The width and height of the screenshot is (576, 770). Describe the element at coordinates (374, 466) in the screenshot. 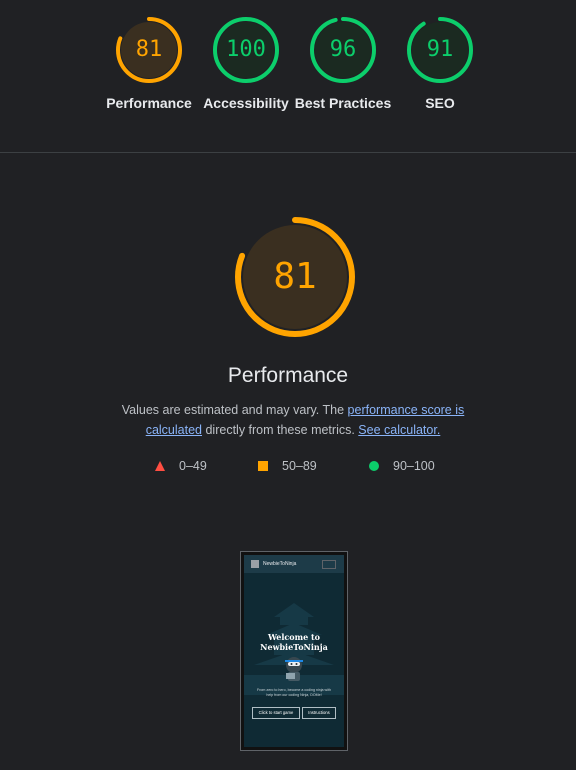

I see `circle-icon` at that location.